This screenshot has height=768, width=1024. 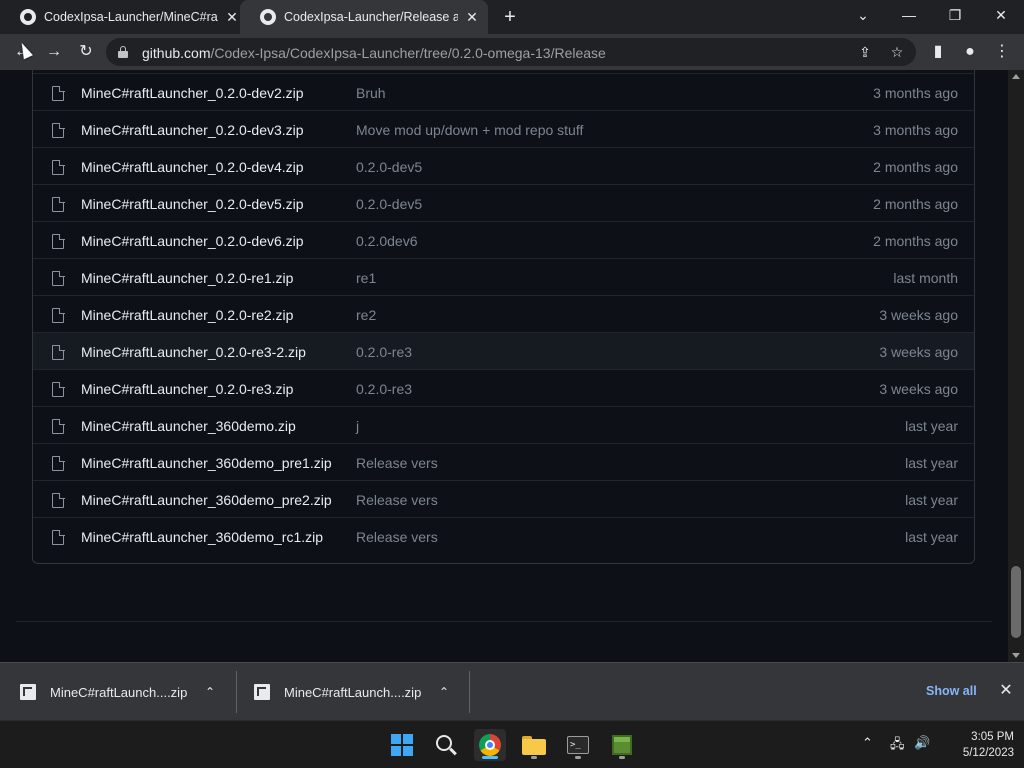 What do you see at coordinates (54, 52) in the screenshot?
I see `forward-button: →` at bounding box center [54, 52].